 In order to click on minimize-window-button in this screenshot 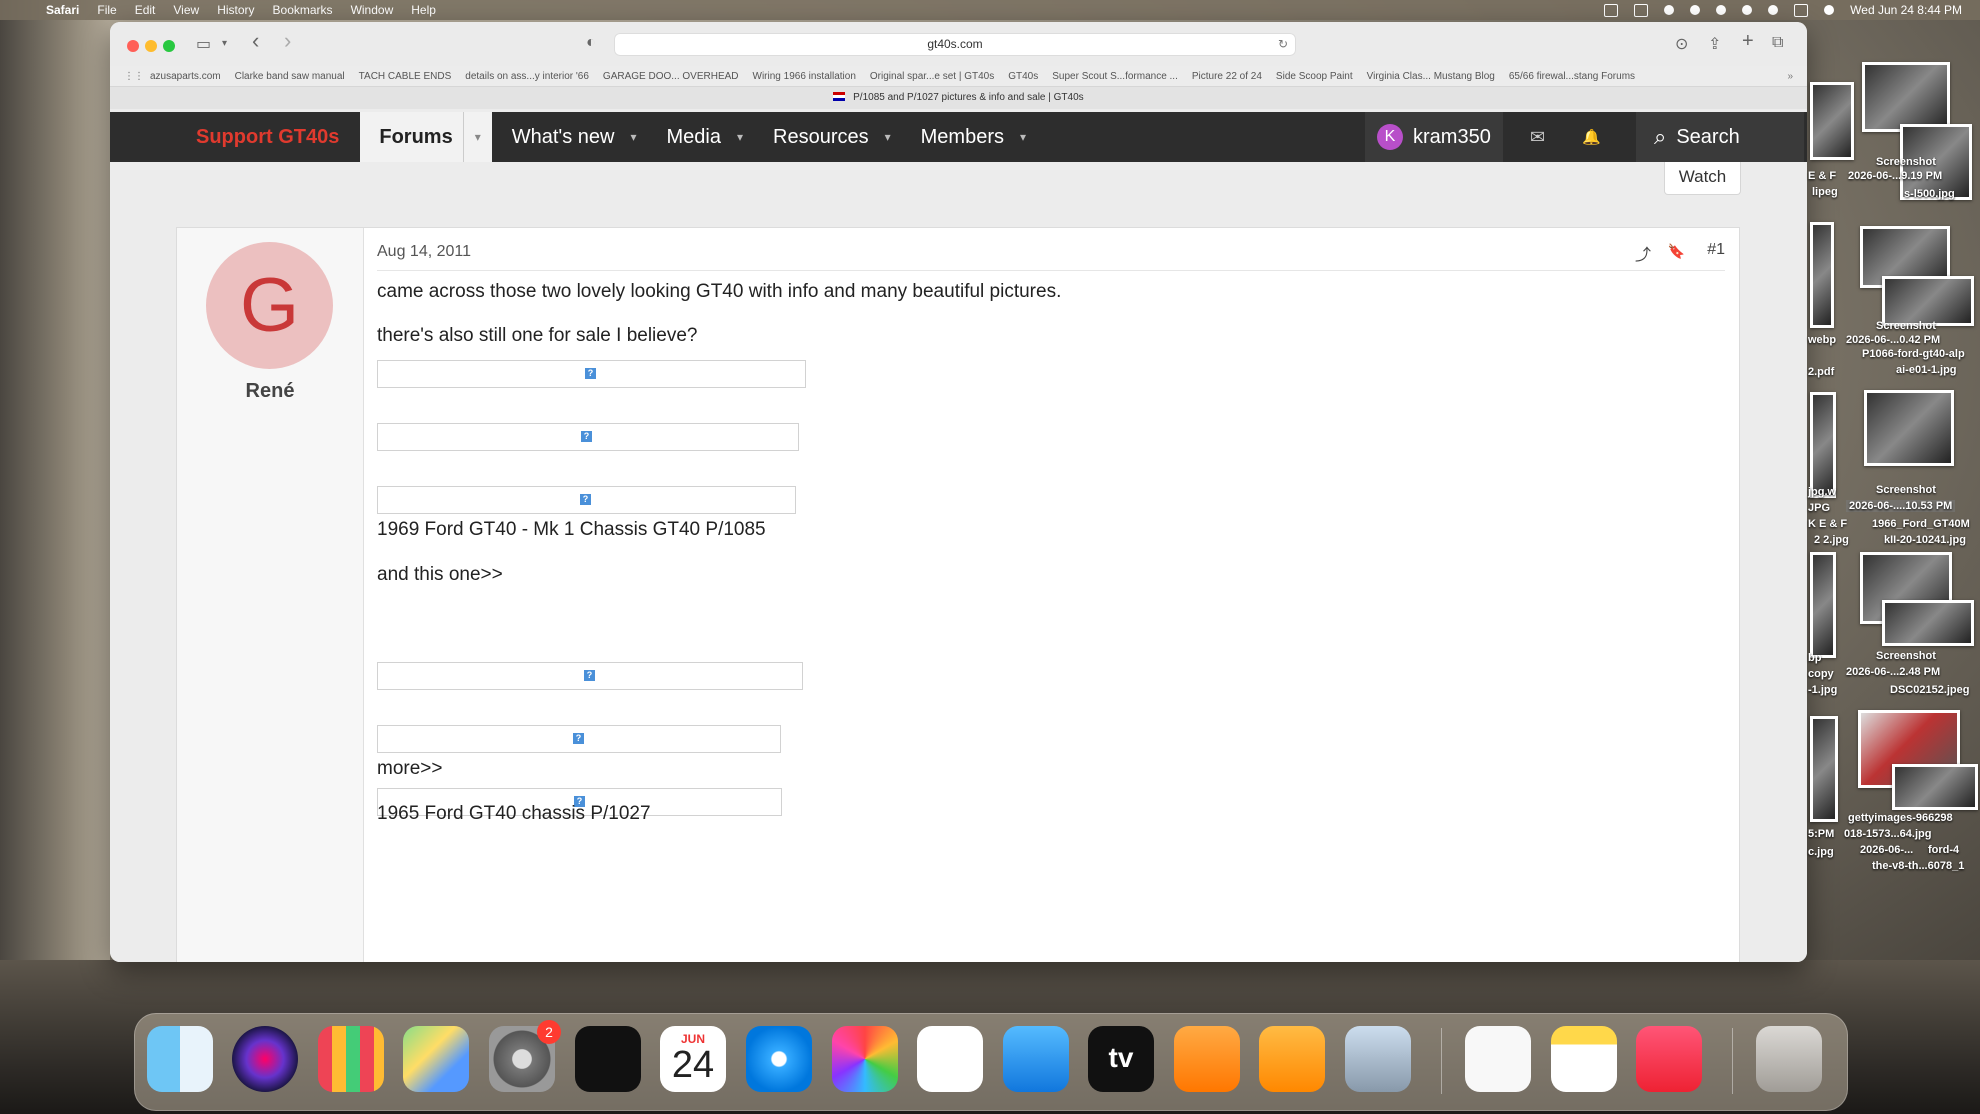, I will do `click(151, 46)`.